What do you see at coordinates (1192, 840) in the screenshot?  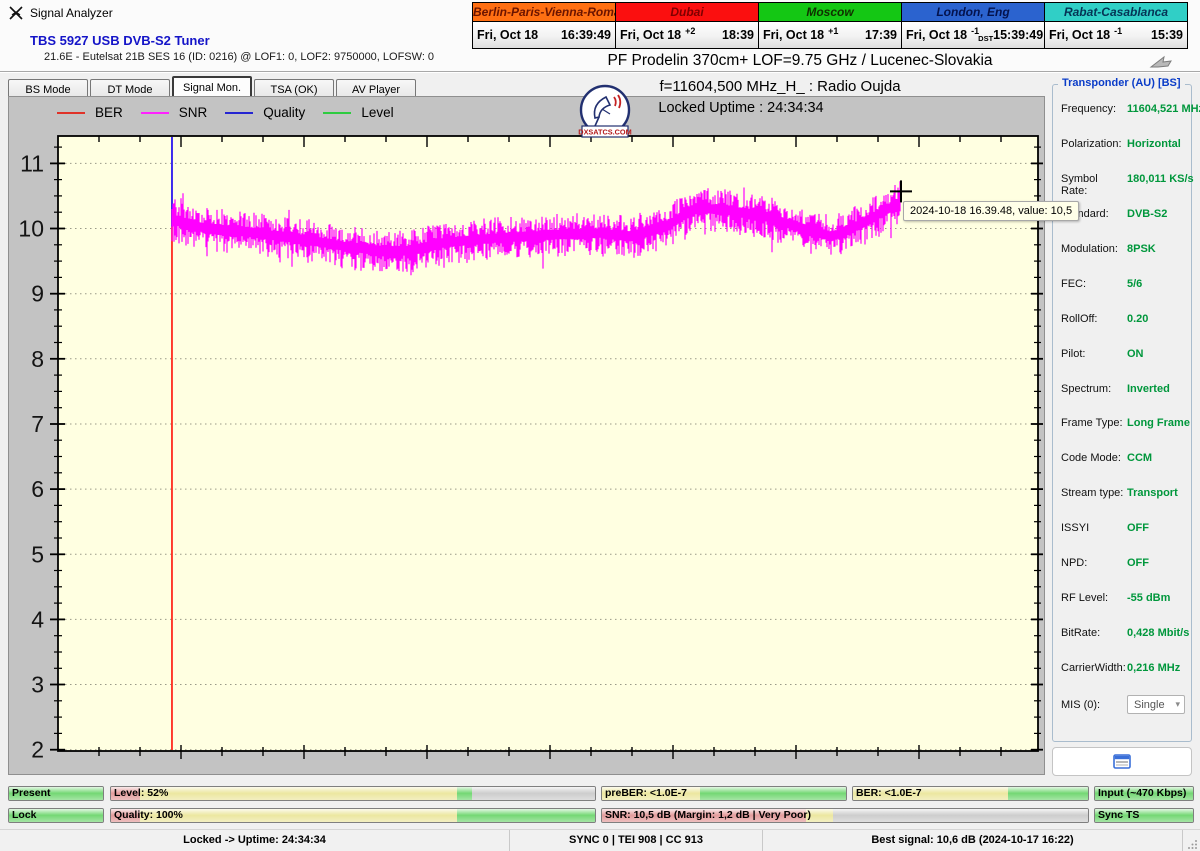 I see `resize-grip` at bounding box center [1192, 840].